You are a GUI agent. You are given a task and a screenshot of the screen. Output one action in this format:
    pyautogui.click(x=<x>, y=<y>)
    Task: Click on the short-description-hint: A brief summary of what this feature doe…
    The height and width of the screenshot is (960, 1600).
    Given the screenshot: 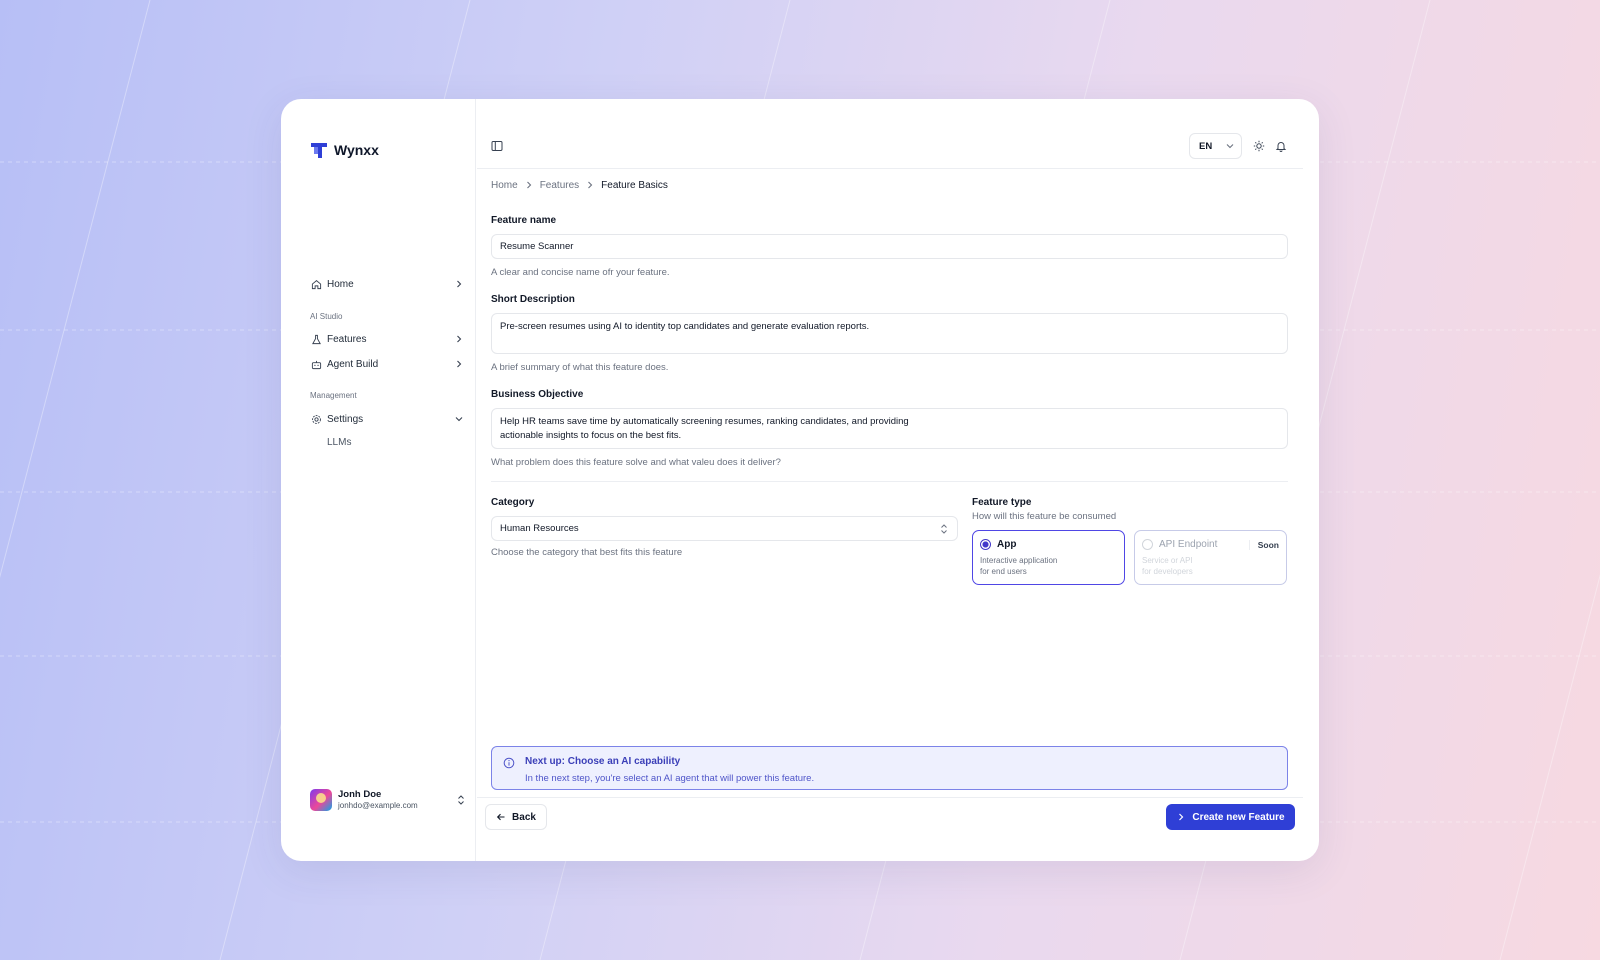 What is the action you would take?
    pyautogui.click(x=580, y=367)
    